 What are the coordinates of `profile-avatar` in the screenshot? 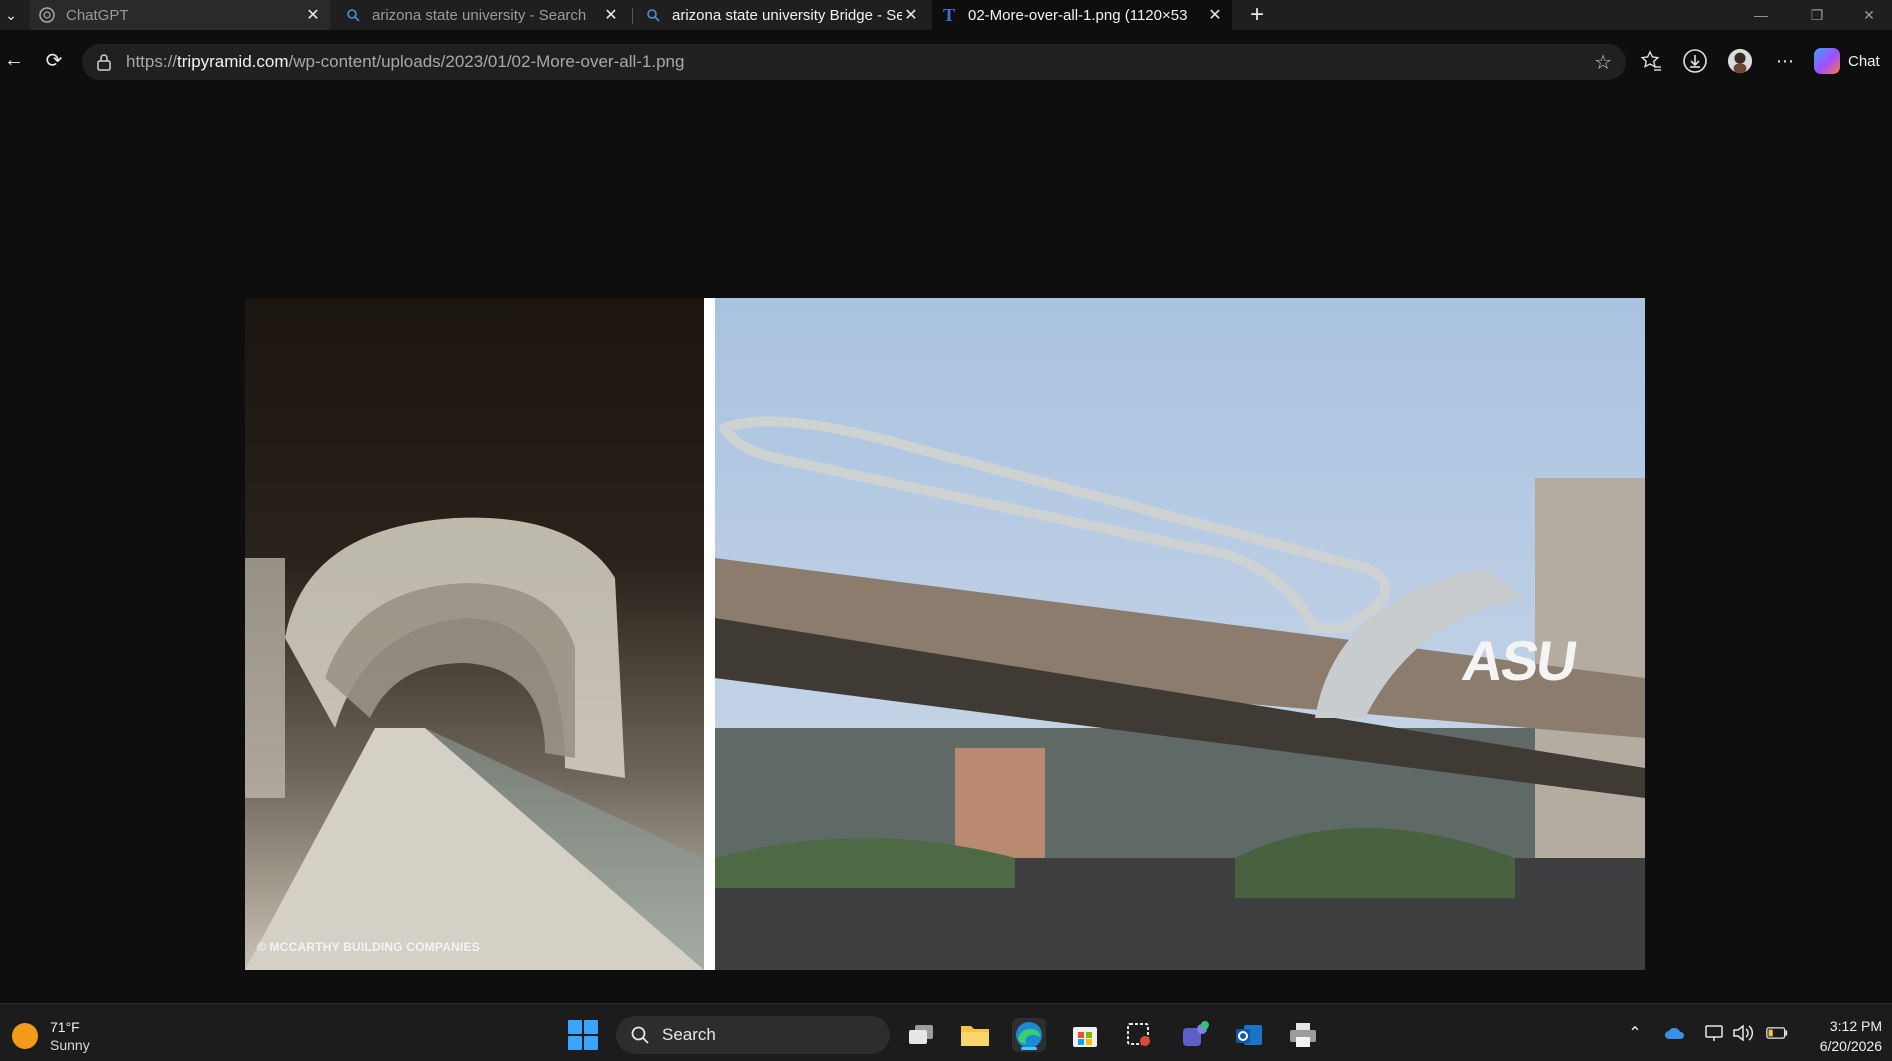 It's located at (1740, 61).